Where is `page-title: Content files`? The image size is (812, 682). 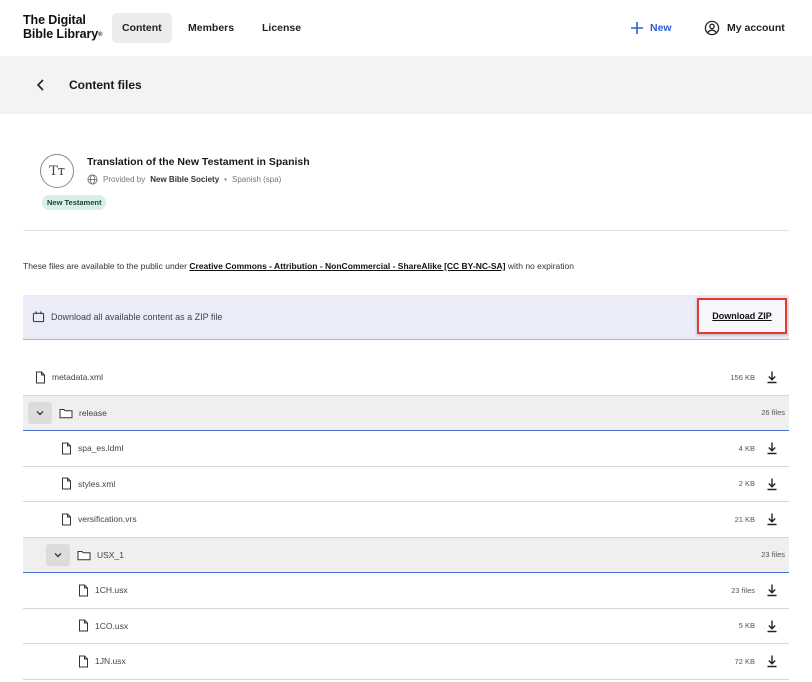 page-title: Content files is located at coordinates (105, 85).